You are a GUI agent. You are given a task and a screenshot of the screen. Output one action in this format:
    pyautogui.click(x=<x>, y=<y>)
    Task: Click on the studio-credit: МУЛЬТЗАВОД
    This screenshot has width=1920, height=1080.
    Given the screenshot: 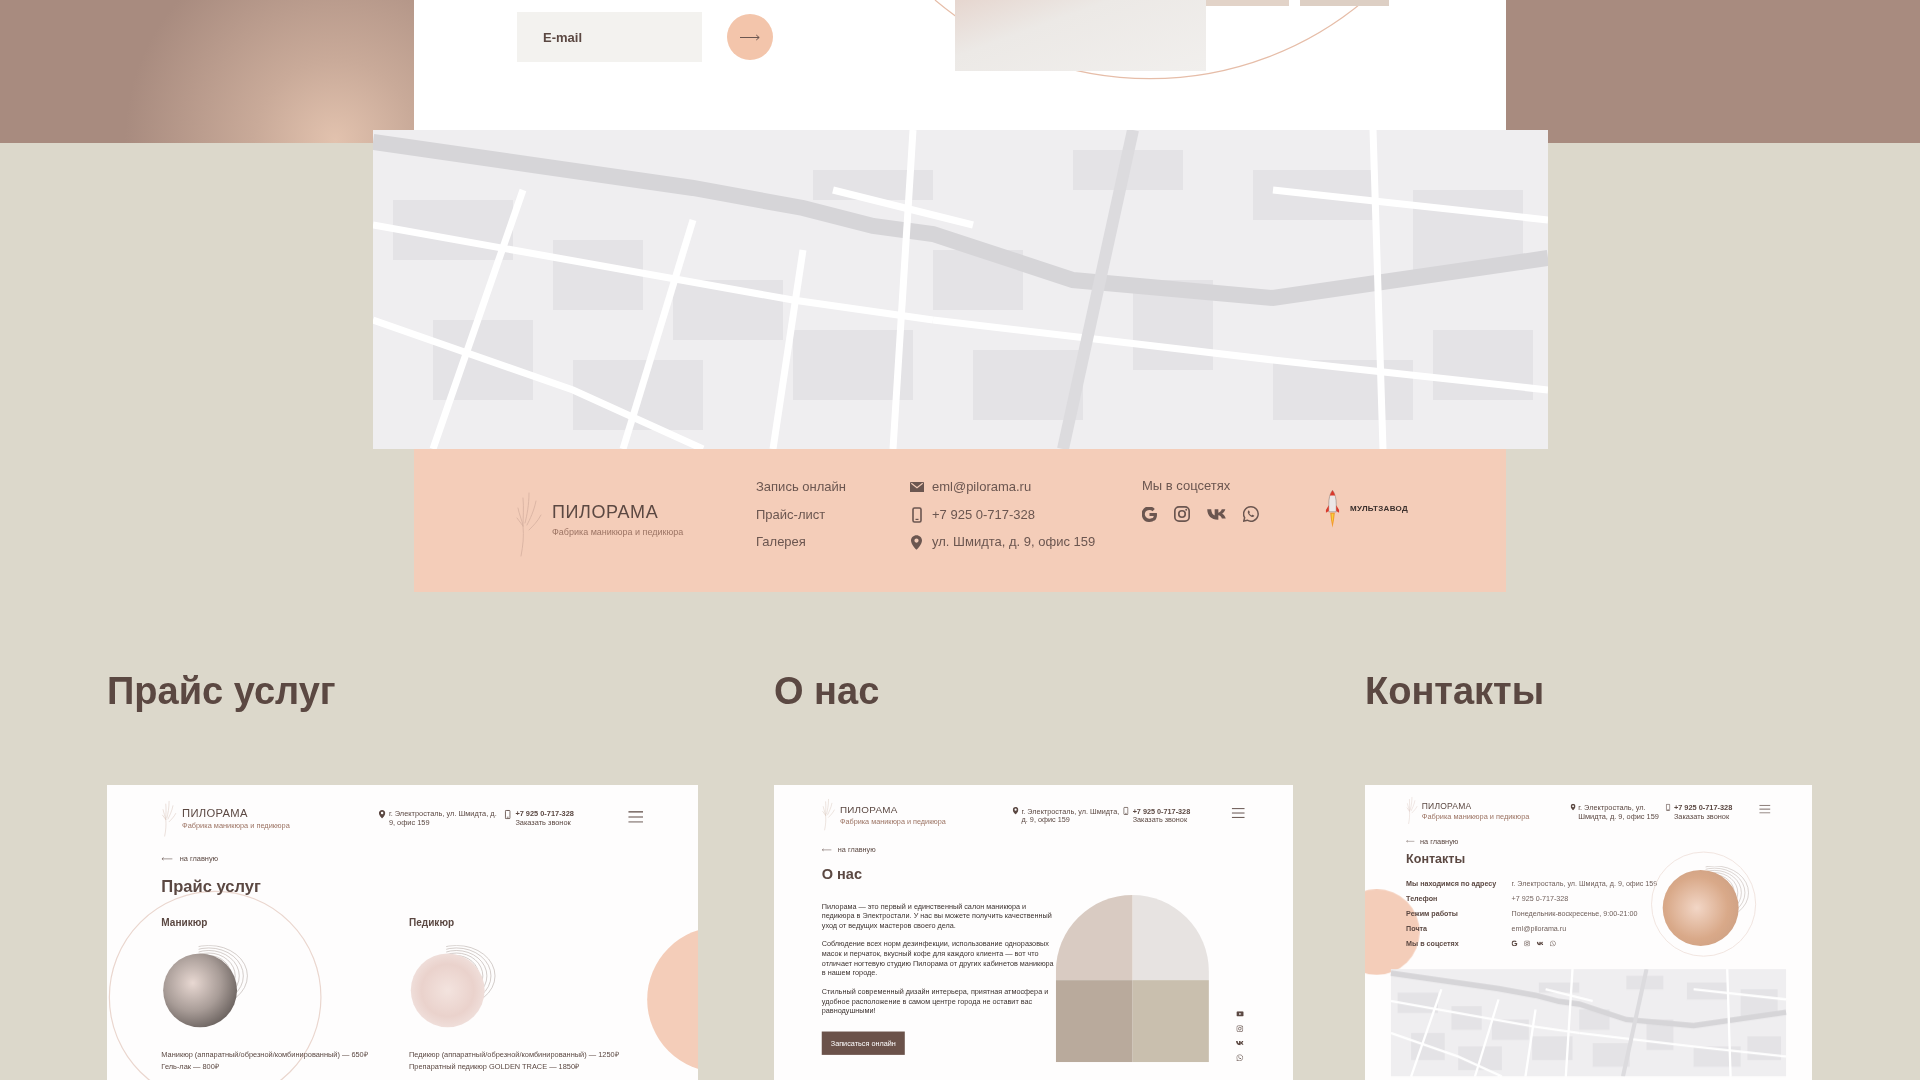 What is the action you would take?
    pyautogui.click(x=1379, y=509)
    